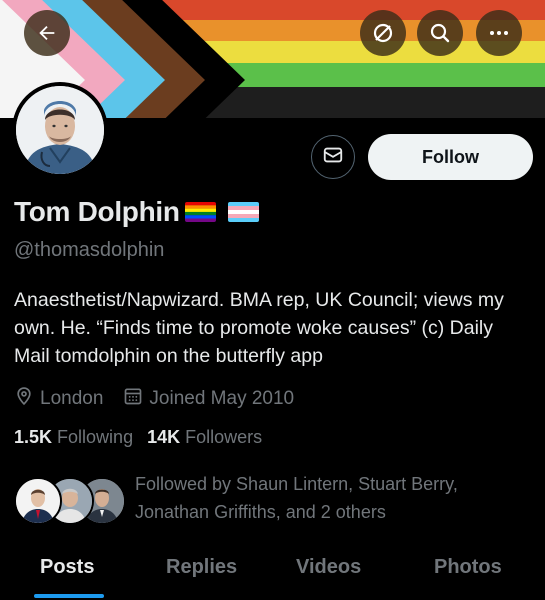 The height and width of the screenshot is (600, 545). Describe the element at coordinates (328, 567) in the screenshot. I see `tab-videos: Videos` at that location.